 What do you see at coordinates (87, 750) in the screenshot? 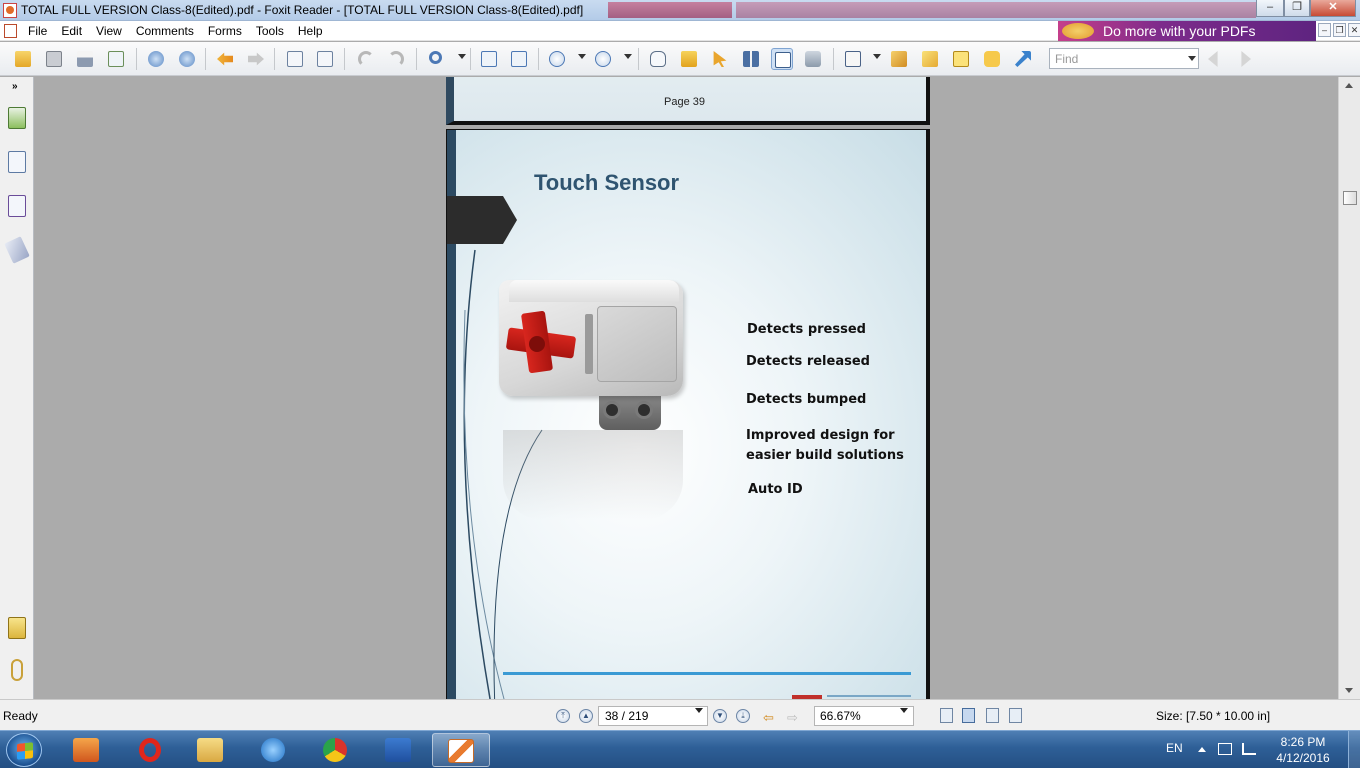
I see `taskbar-media-player` at bounding box center [87, 750].